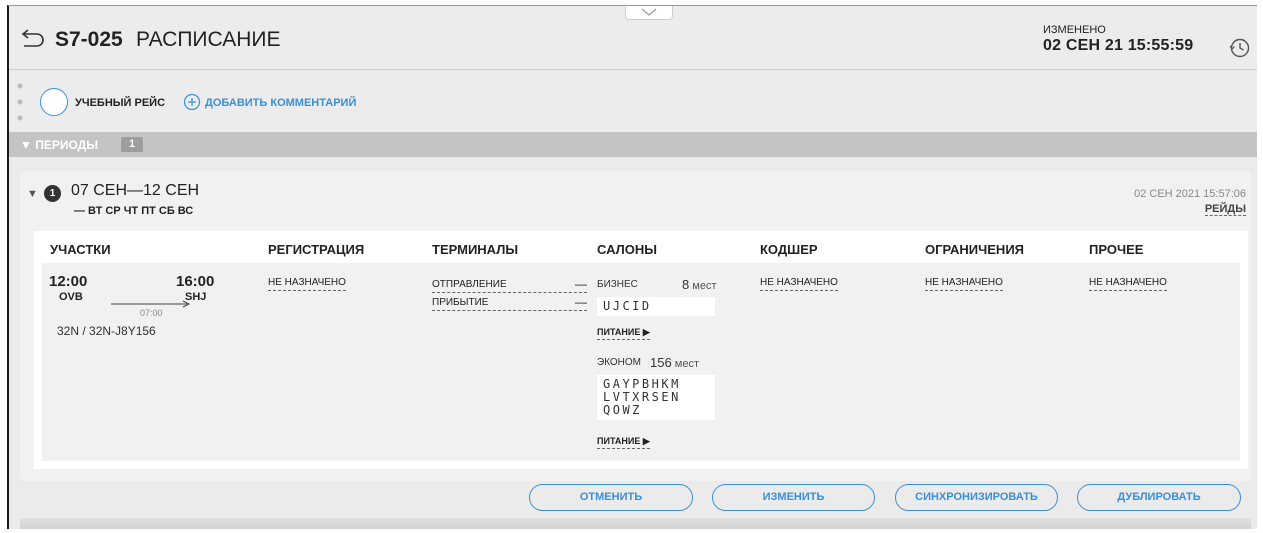  I want to click on next-section-edge, so click(635, 523).